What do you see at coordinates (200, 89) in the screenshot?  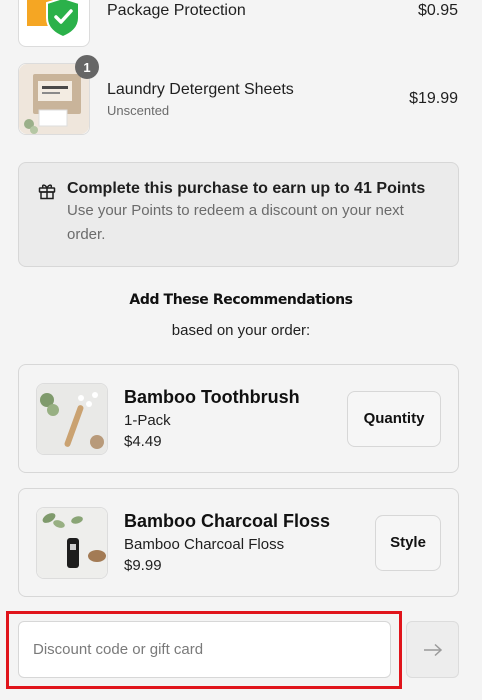 I see `line-item-title: Laundry Detergent Sheets` at bounding box center [200, 89].